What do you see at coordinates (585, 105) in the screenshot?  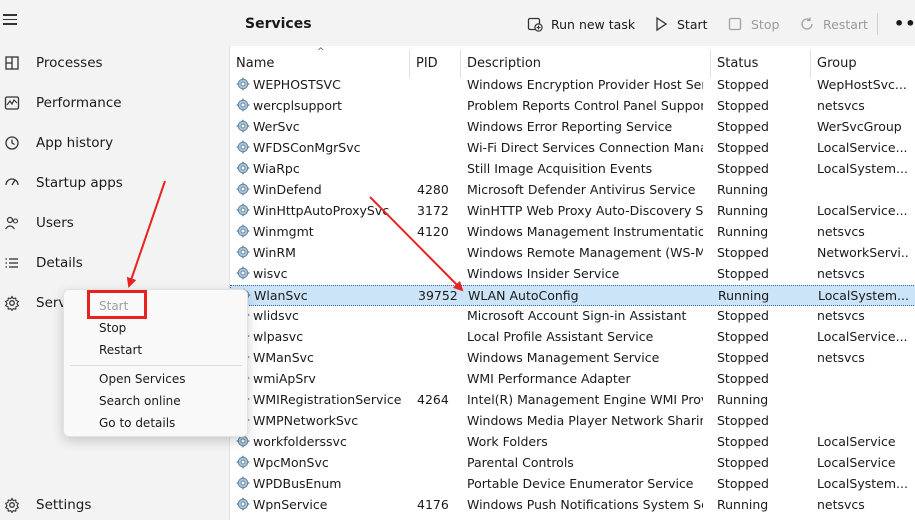 I see `description-cell: Problem Reports Control Panel Support` at bounding box center [585, 105].